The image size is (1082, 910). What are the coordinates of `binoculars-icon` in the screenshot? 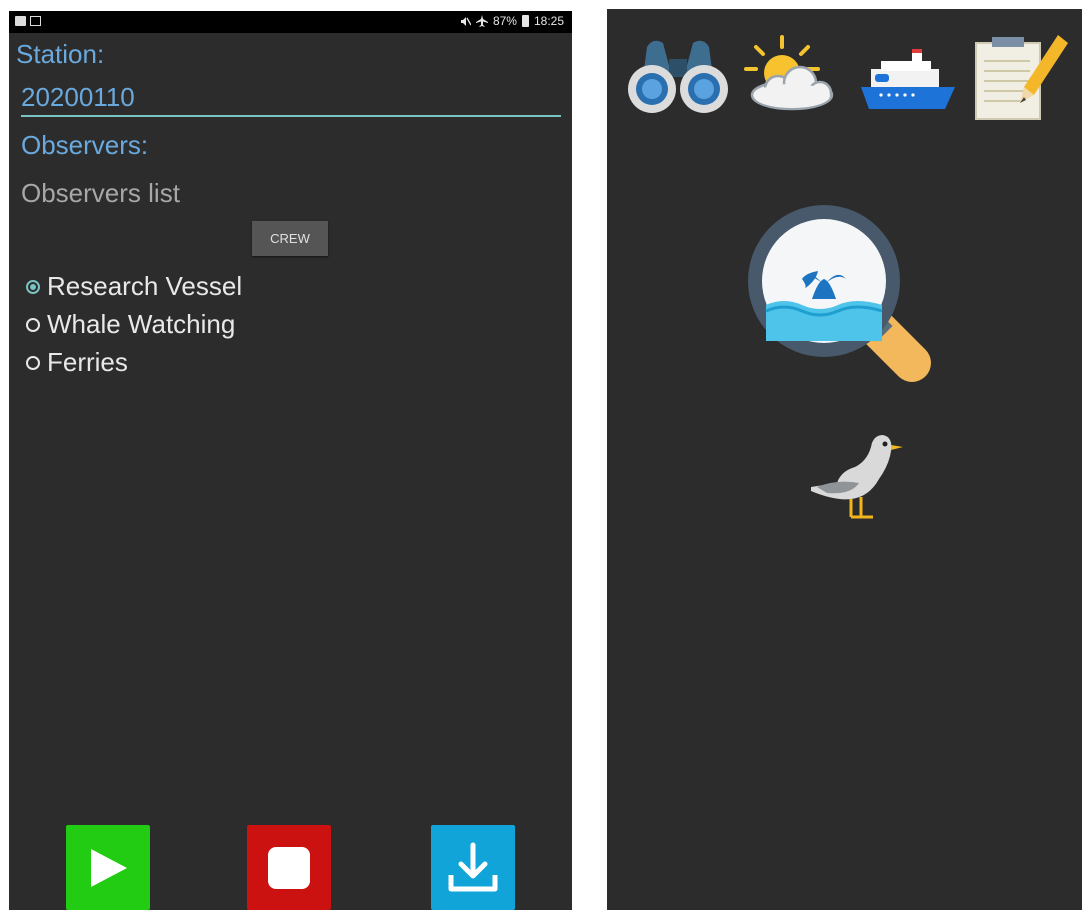 It's located at (678, 74).